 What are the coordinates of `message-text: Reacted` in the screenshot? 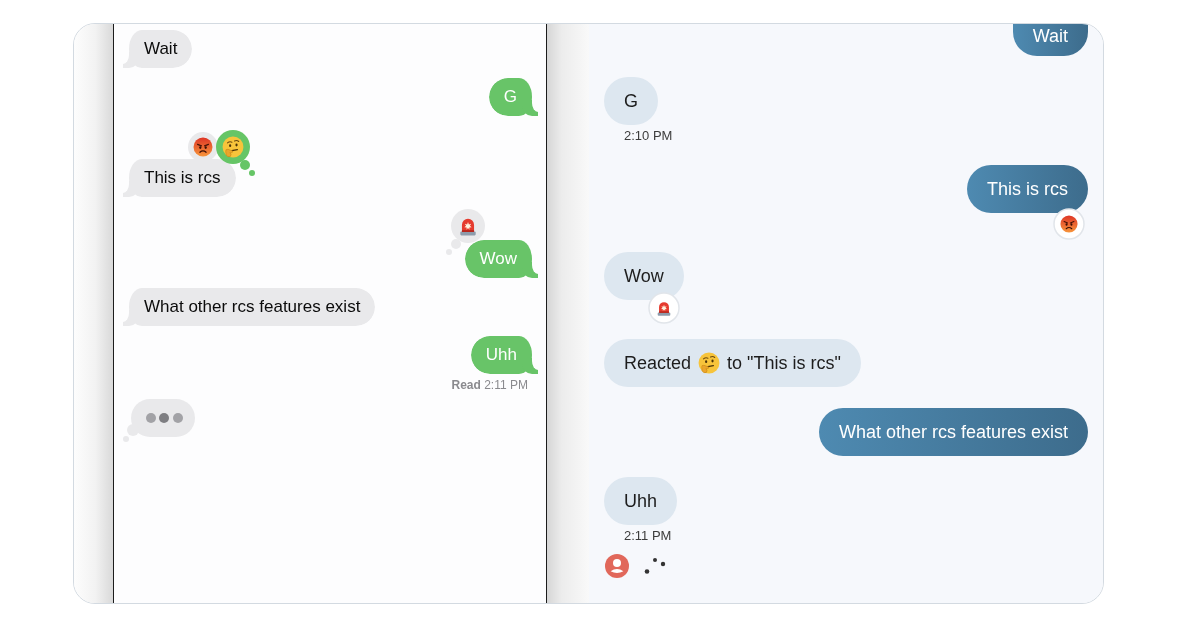 It's located at (658, 363).